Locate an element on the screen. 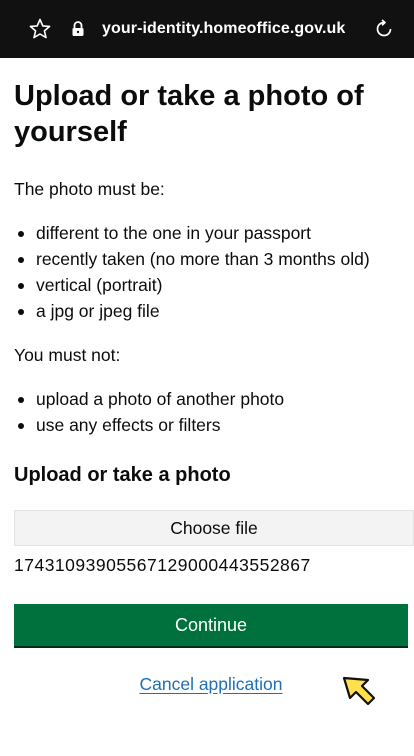  star-icon is located at coordinates (40, 29).